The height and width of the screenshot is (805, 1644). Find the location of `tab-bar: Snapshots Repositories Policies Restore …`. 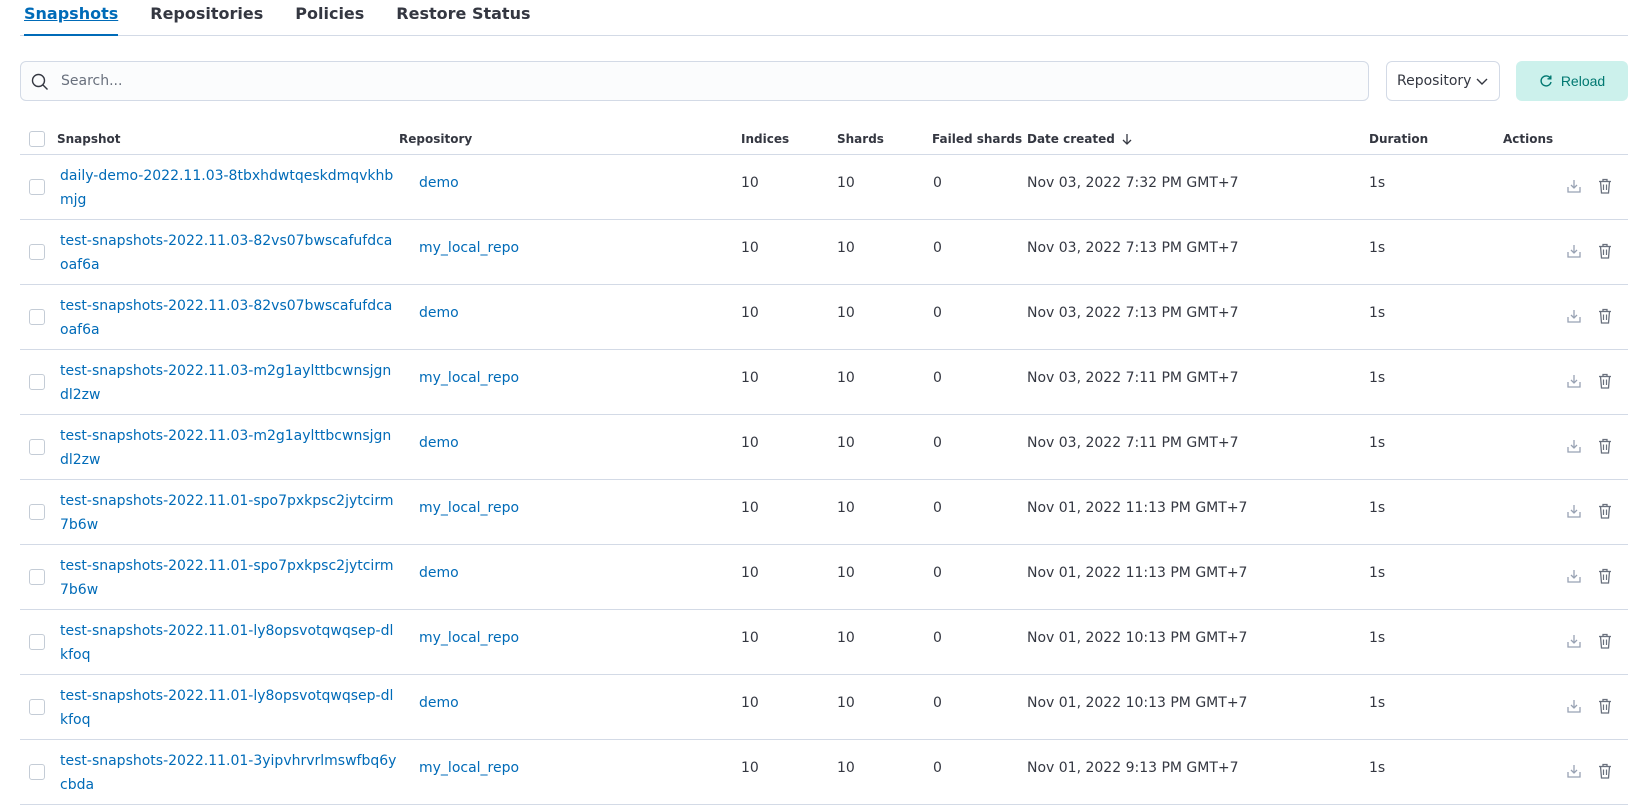

tab-bar: Snapshots Repositories Policies Restore … is located at coordinates (824, 18).